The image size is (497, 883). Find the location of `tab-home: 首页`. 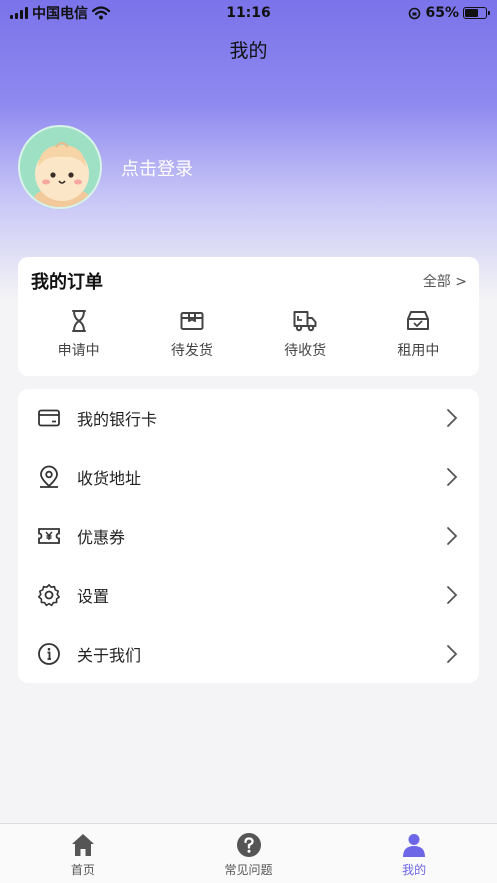

tab-home: 首页 is located at coordinates (83, 853).